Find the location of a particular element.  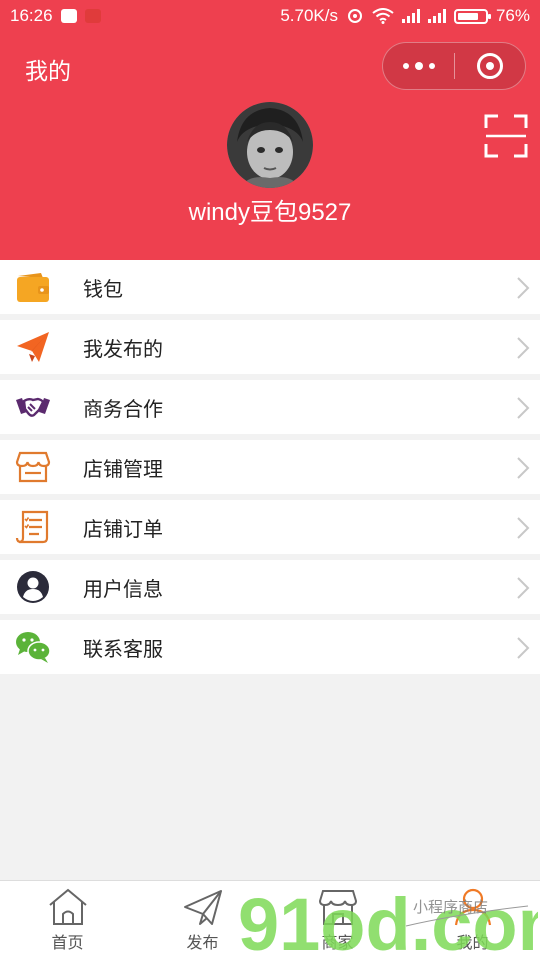

bottom-tab-bar: 首页 发布 商家 我的 is located at coordinates (270, 920).